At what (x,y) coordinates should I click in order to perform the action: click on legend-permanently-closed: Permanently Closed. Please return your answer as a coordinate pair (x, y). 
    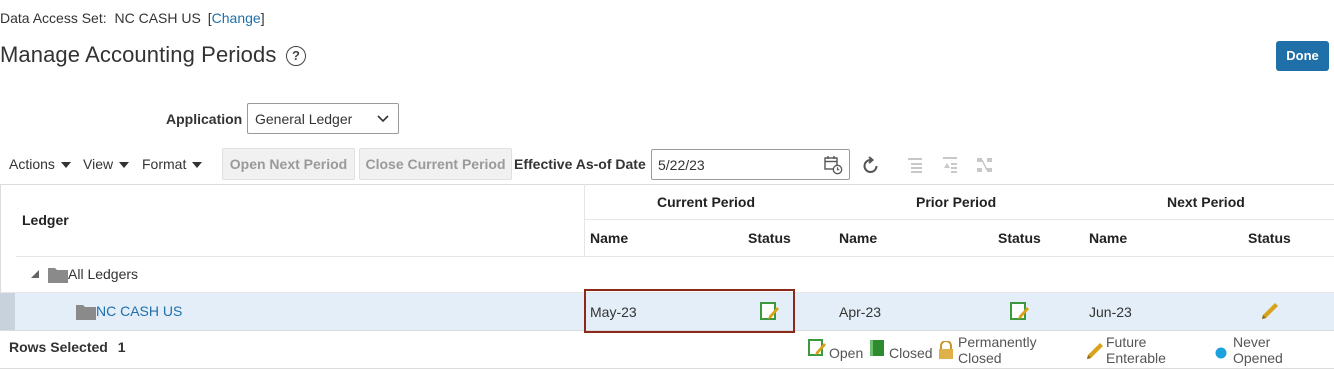
    Looking at the image, I should click on (997, 350).